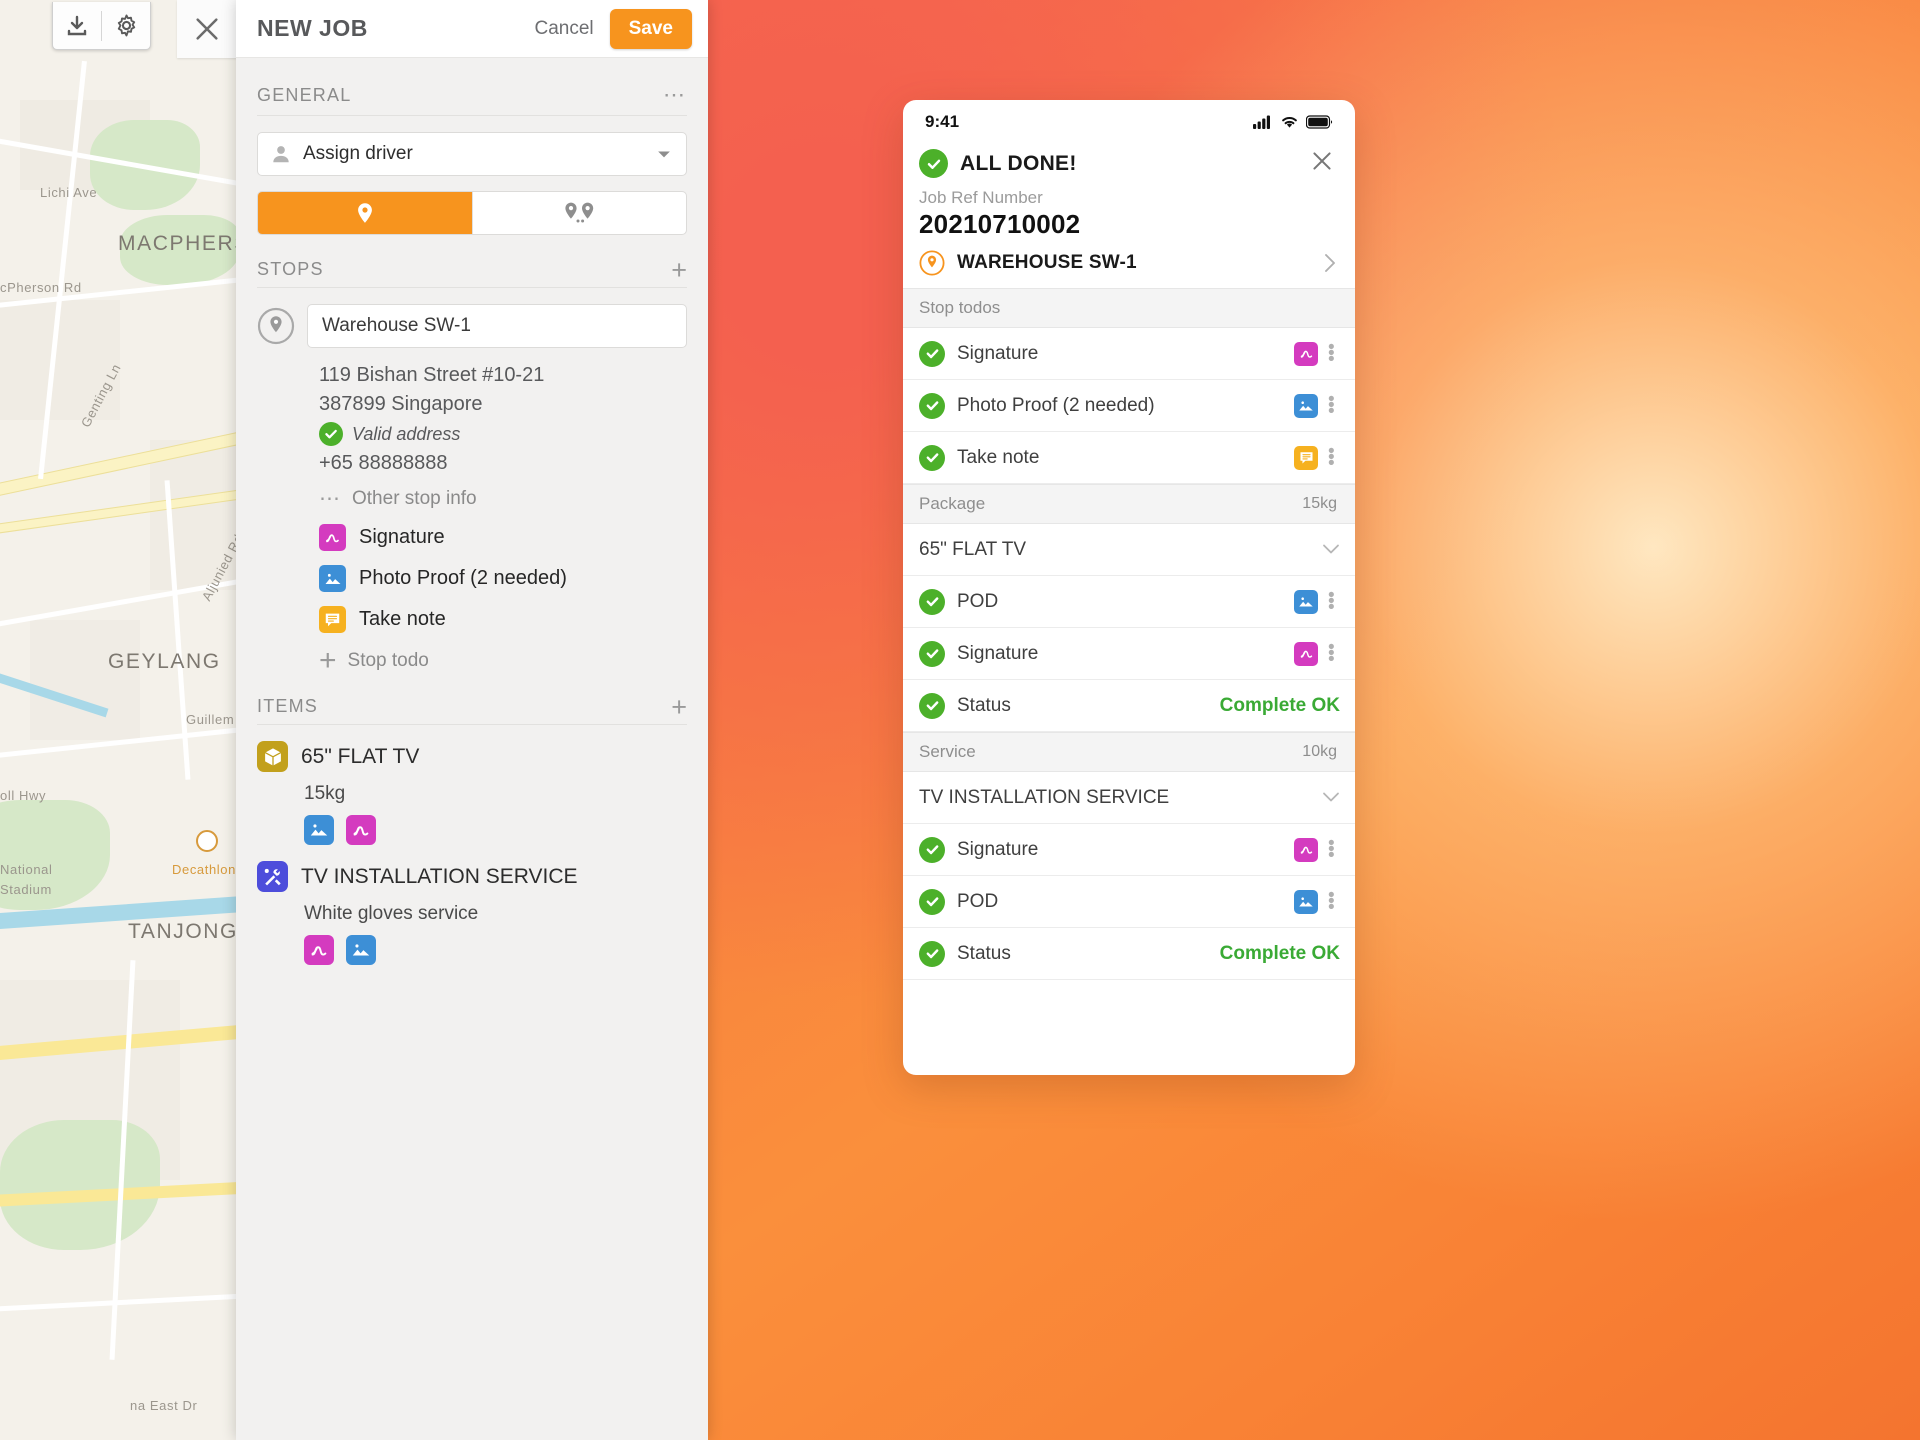  I want to click on stop-mode-toggle, so click(472, 213).